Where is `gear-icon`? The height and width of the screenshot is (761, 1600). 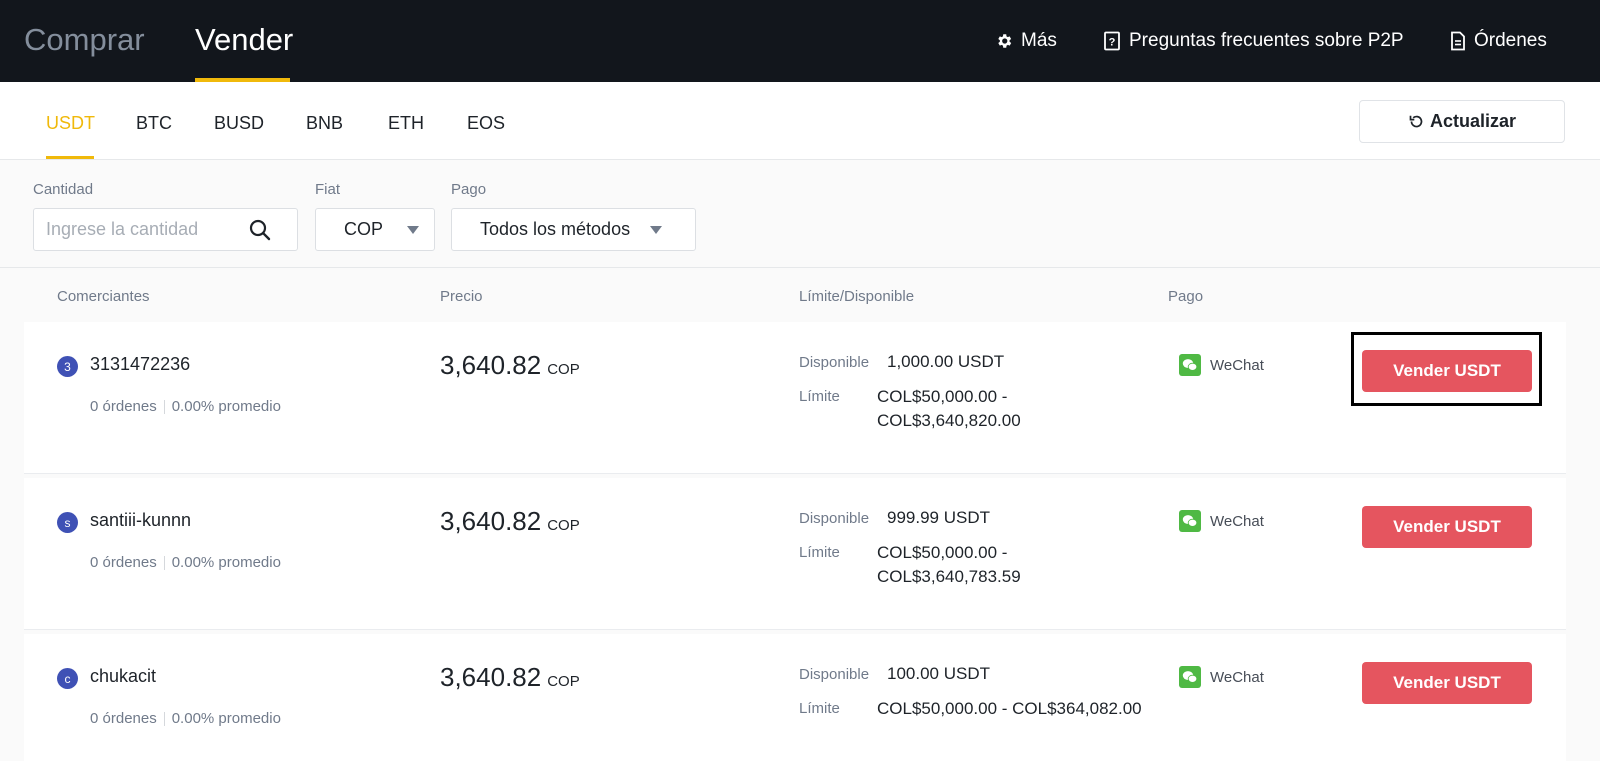
gear-icon is located at coordinates (1005, 41).